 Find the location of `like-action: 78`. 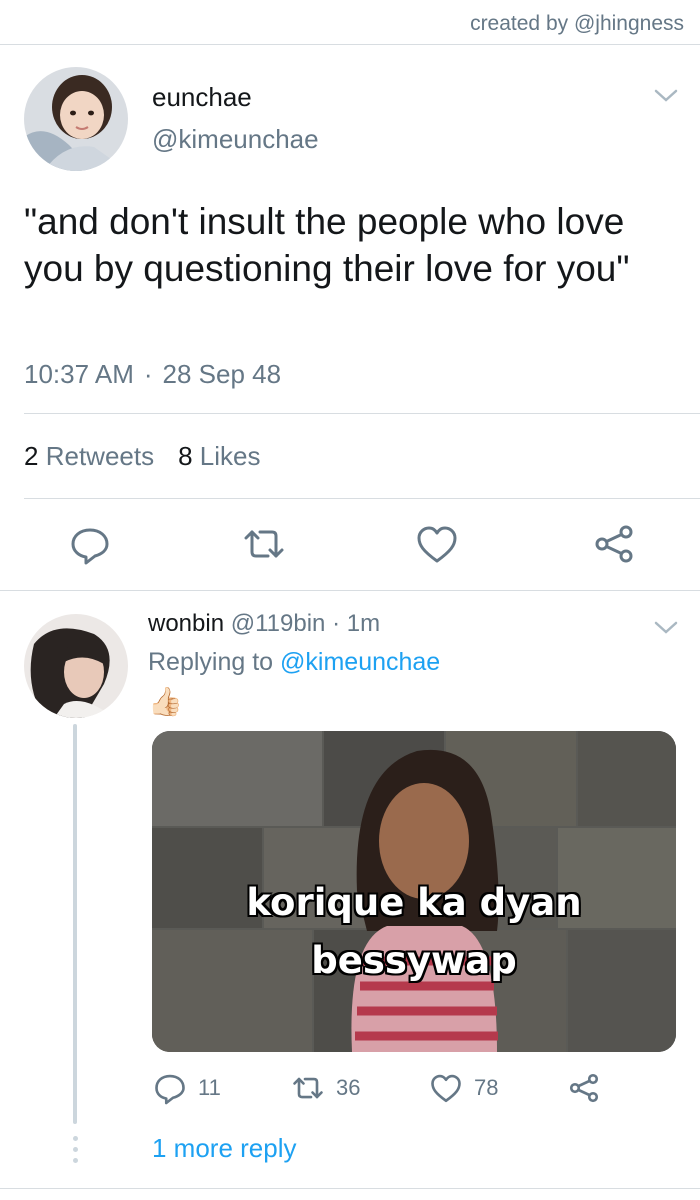

like-action: 78 is located at coordinates (463, 1088).